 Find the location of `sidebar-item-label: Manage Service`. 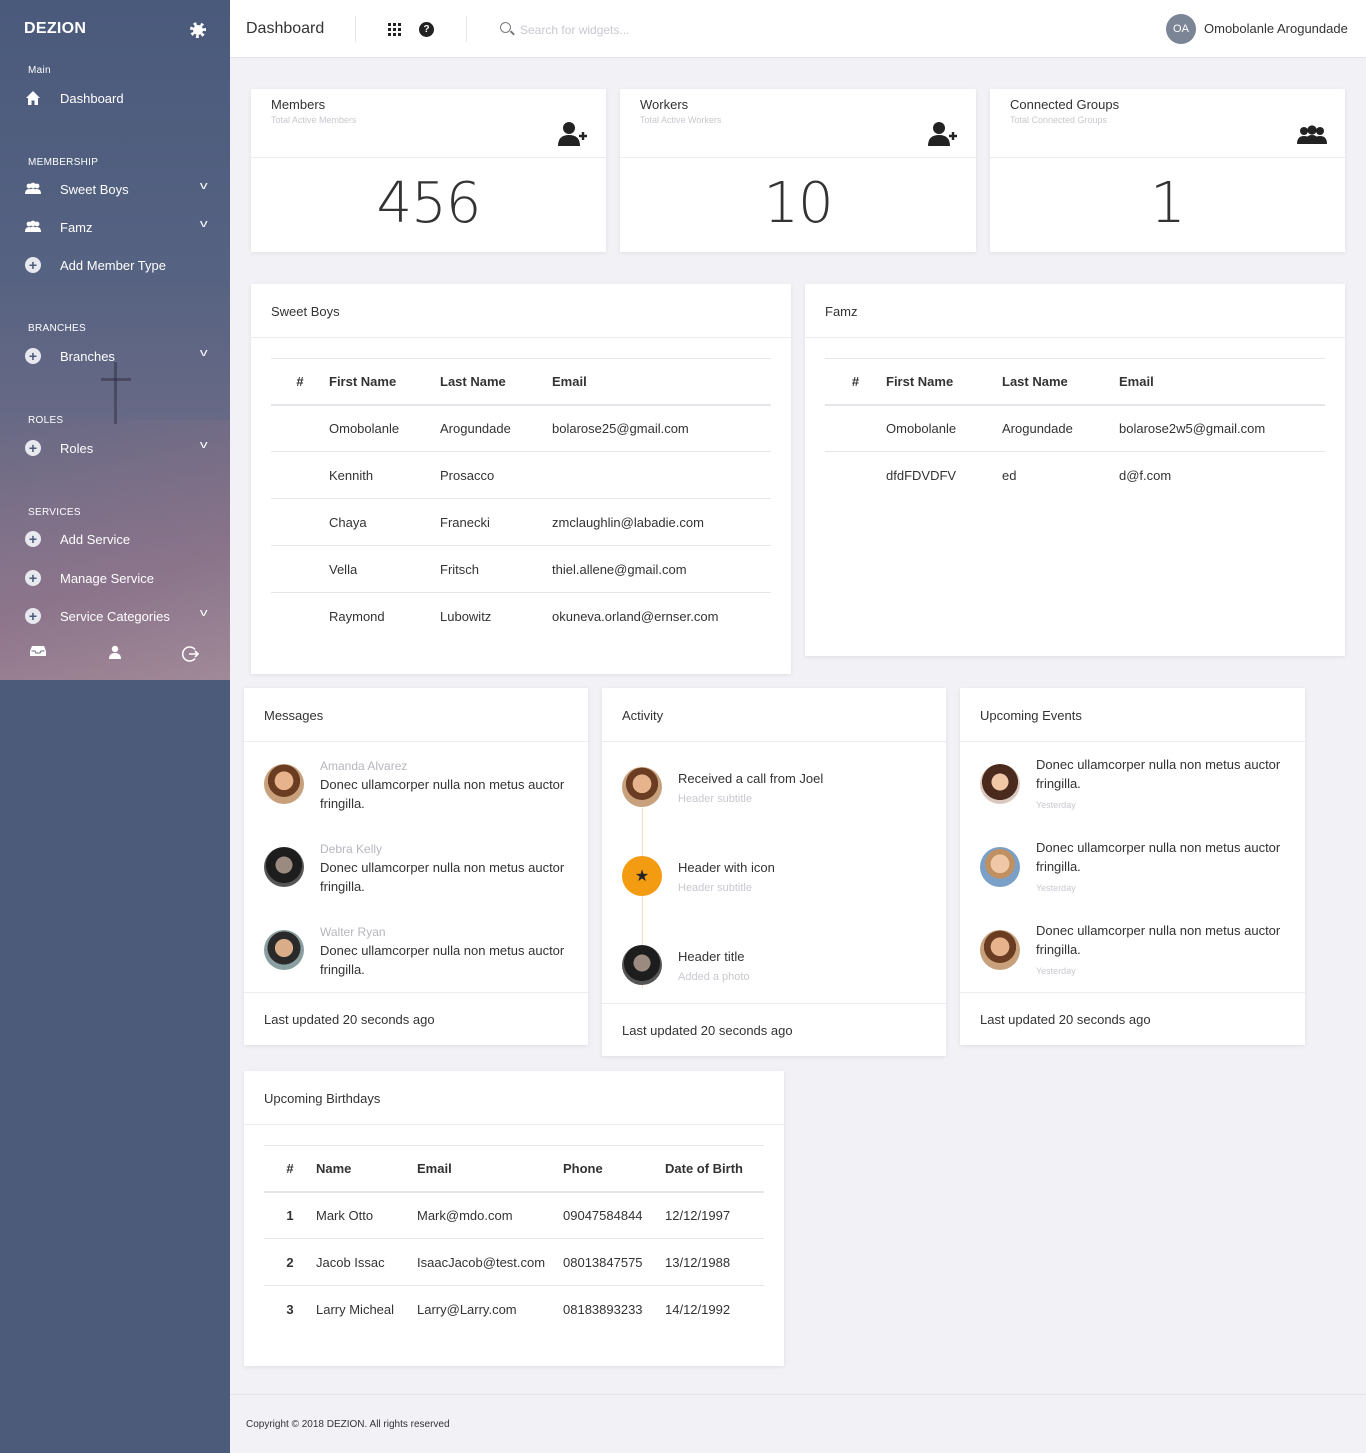

sidebar-item-label: Manage Service is located at coordinates (107, 578).